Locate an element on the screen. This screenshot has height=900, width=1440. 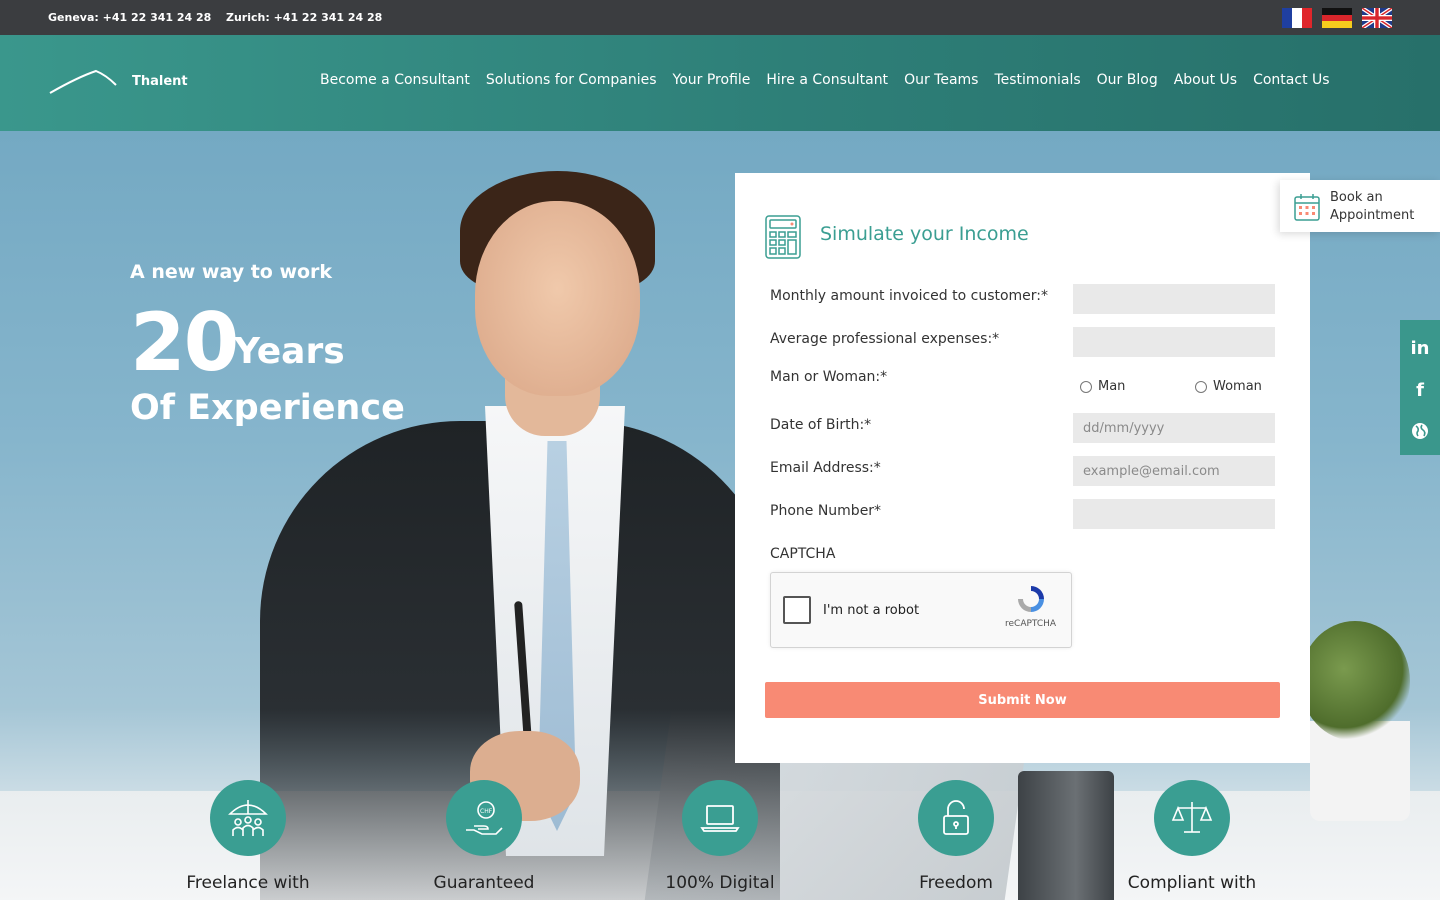
submit-button: Submit Now is located at coordinates (1022, 700).